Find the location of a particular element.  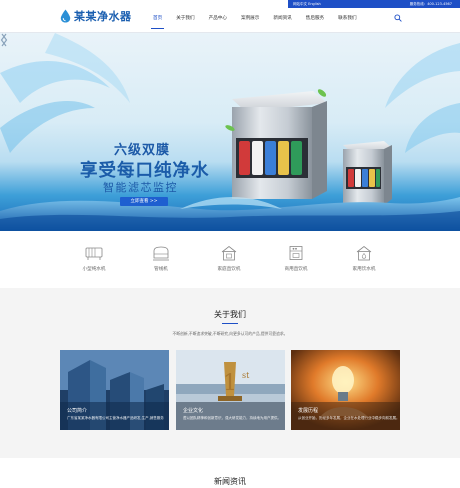

view-now-button: 立即查看 >> is located at coordinates (144, 201).